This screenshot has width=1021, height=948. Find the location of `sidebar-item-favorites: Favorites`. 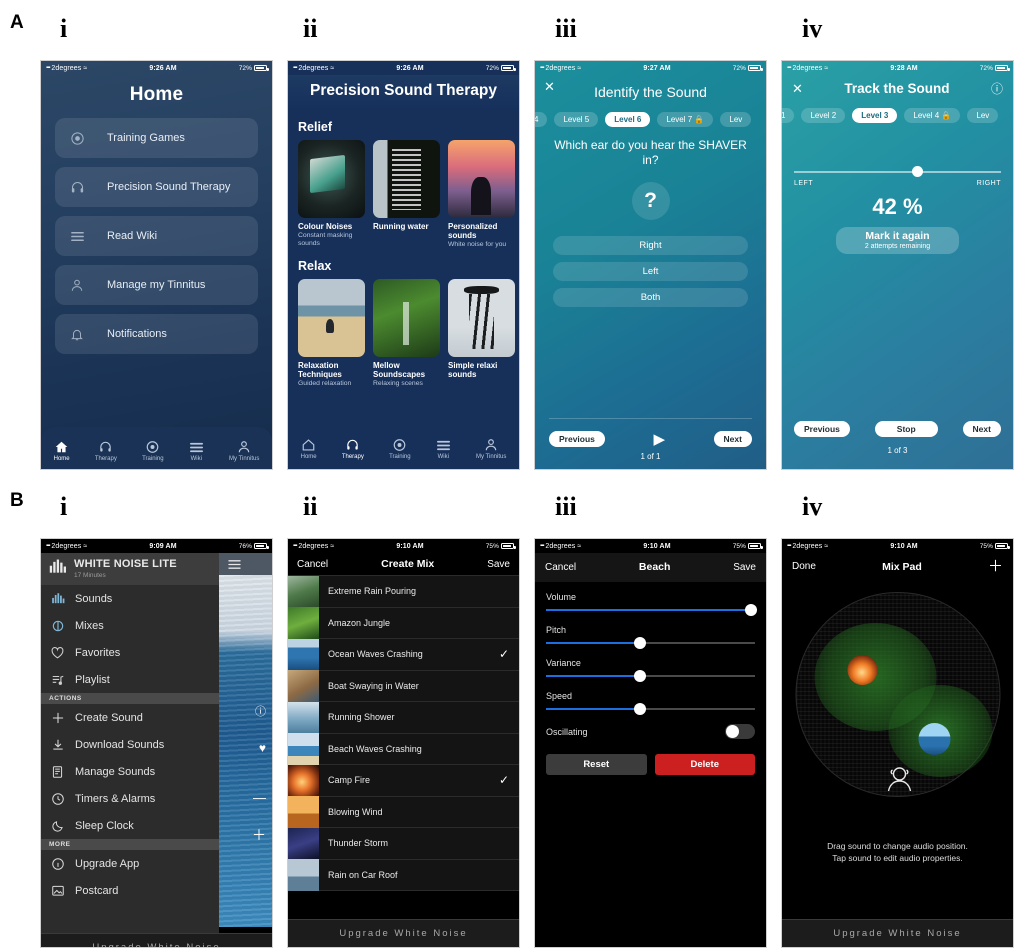

sidebar-item-favorites: Favorites is located at coordinates (130, 652).